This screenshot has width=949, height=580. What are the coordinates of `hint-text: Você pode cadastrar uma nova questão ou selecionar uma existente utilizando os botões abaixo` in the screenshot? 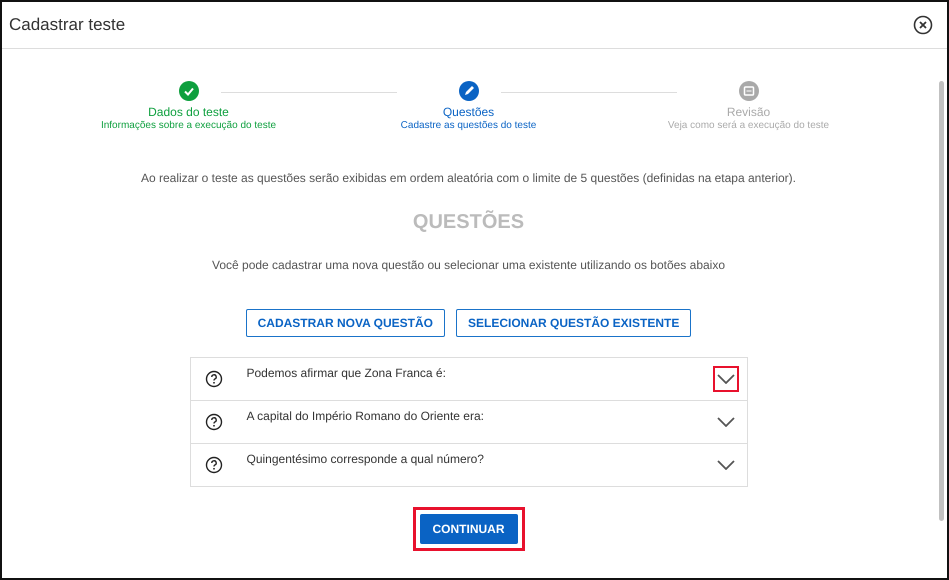 It's located at (468, 265).